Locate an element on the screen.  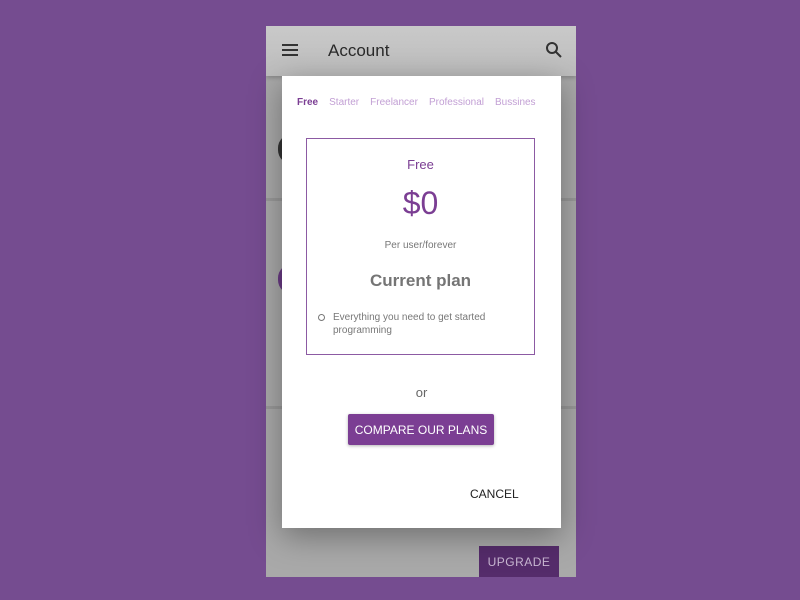
compare-plans-button: COMPARE OUR PLANS is located at coordinates (421, 429).